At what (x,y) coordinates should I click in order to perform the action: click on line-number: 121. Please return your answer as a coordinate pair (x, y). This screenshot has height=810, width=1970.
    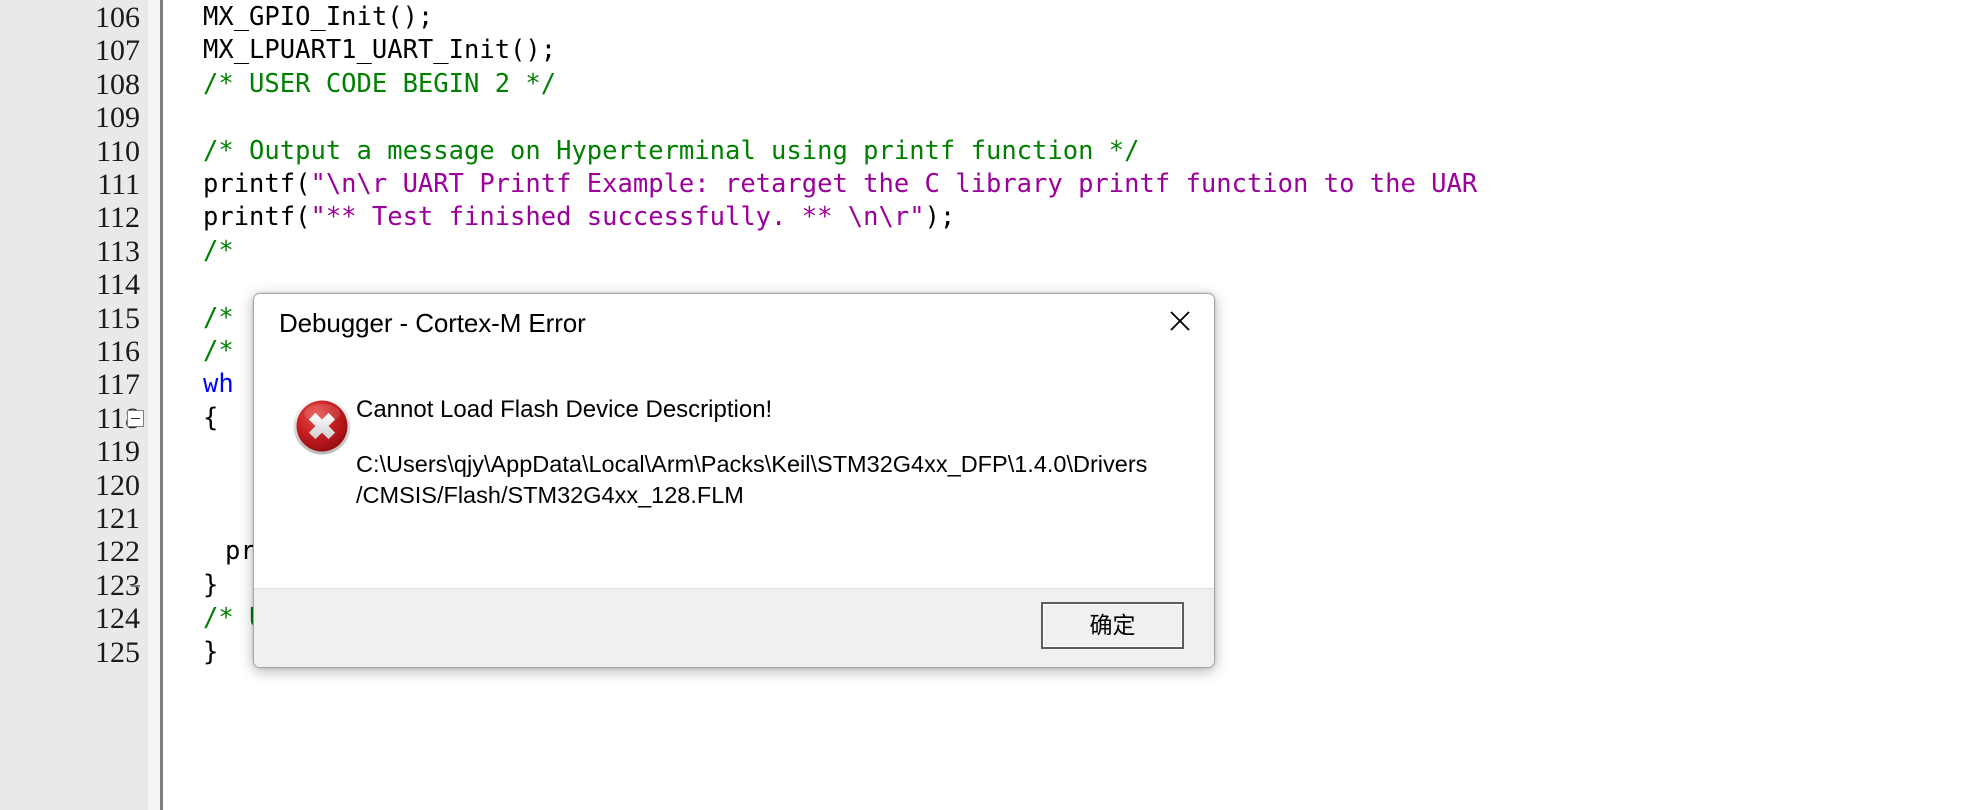
    Looking at the image, I should click on (117, 518).